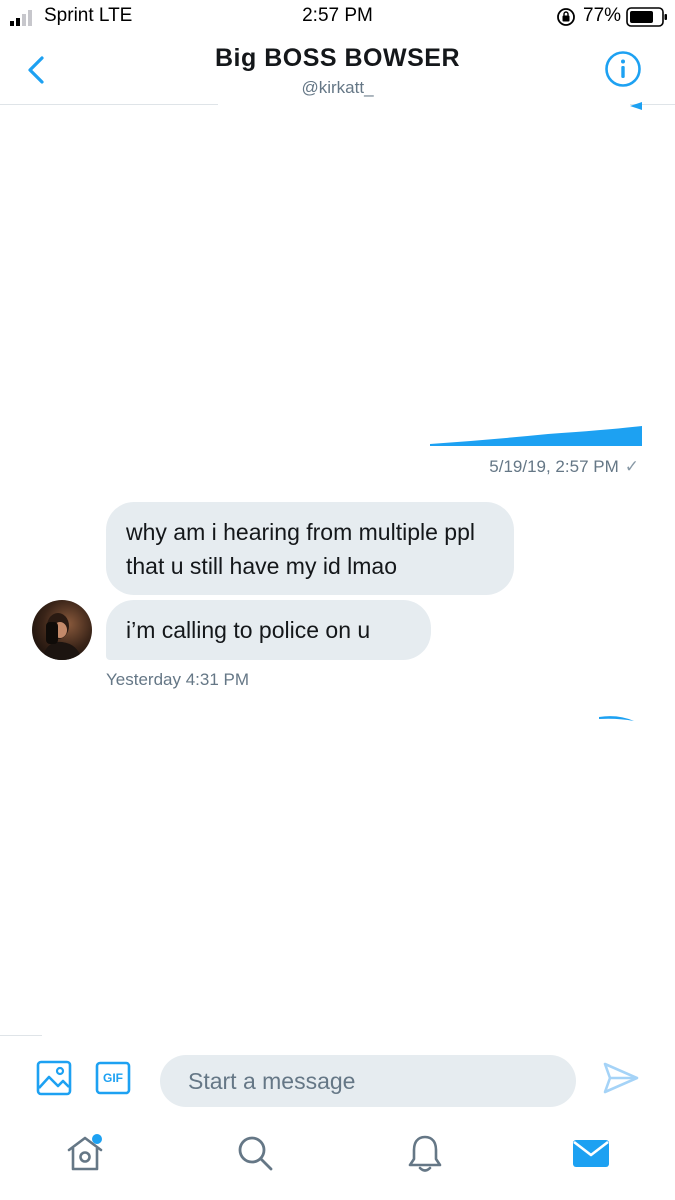 The height and width of the screenshot is (1200, 675). I want to click on composer-divider, so click(21, 1035).